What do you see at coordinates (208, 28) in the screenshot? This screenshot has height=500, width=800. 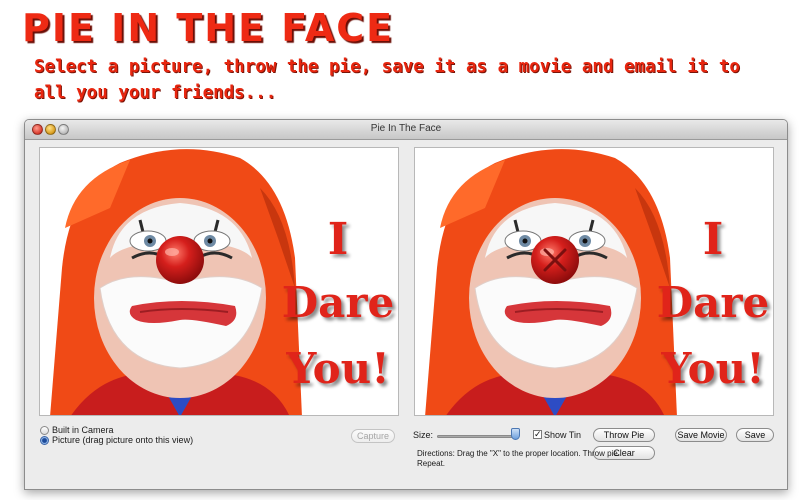 I see `promo-title: PIE IN THE FACE` at bounding box center [208, 28].